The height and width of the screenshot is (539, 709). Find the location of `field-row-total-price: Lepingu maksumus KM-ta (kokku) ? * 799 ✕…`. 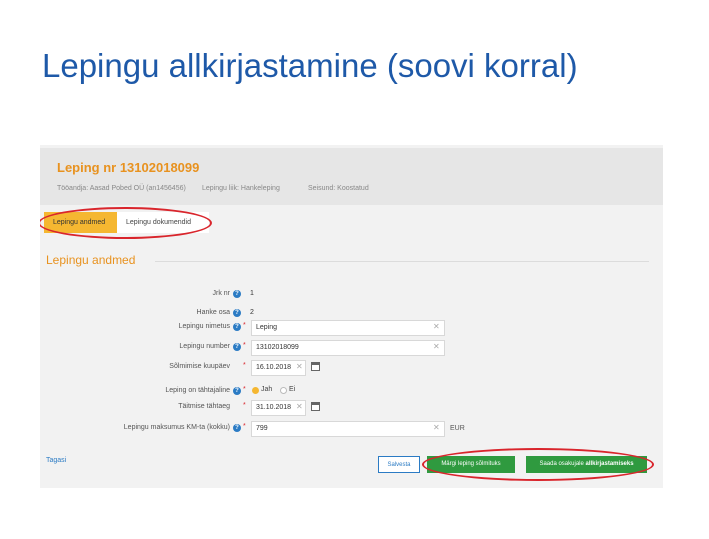

field-row-total-price: Lepingu maksumus KM-ta (kokku) ? * 799 ✕… is located at coordinates (351, 429).